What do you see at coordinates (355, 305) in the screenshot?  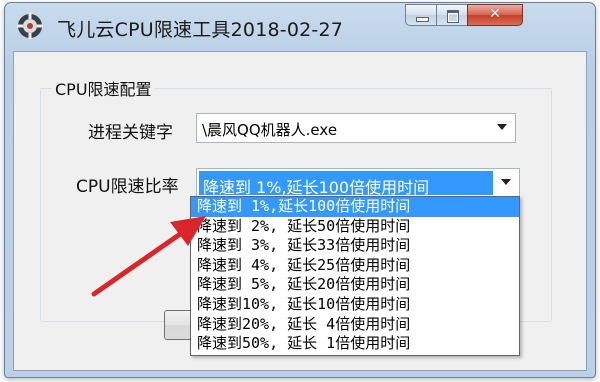 I see `dropdown-option: 降速到10%, 延长10倍使用时间` at bounding box center [355, 305].